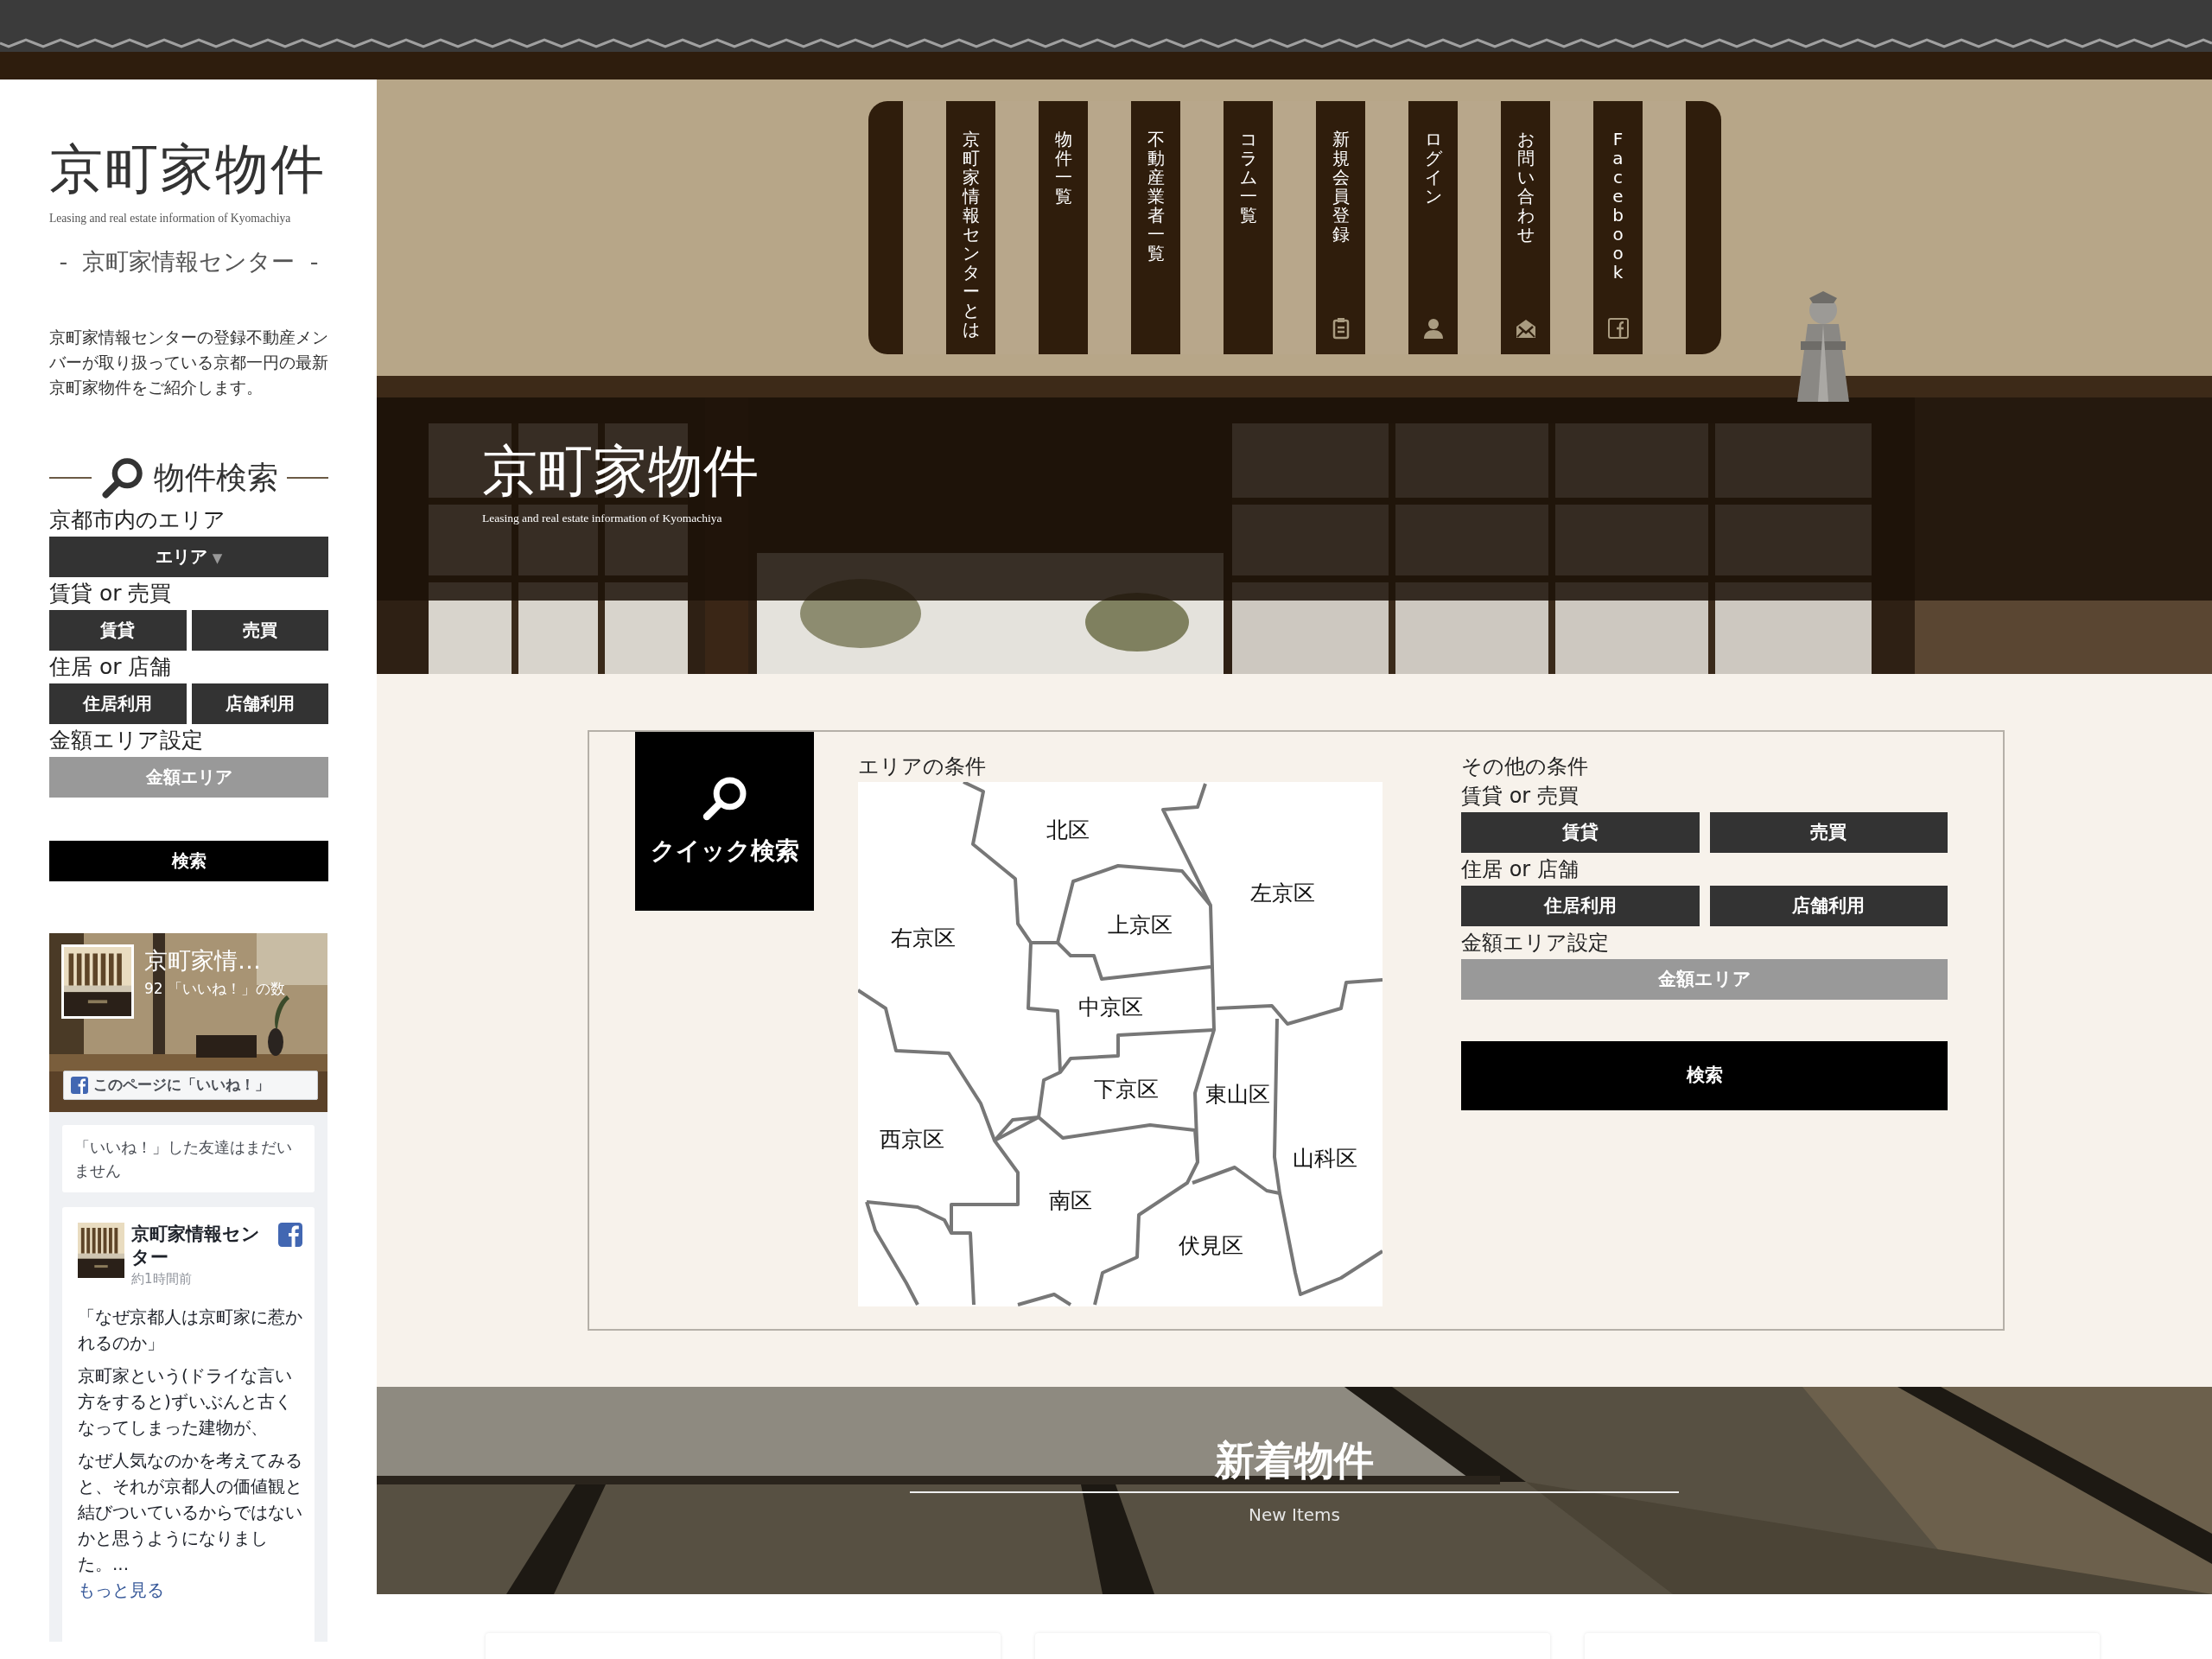 Image resolution: width=2212 pixels, height=1659 pixels. Describe the element at coordinates (1282, 893) in the screenshot. I see `district-label: 左京区` at that location.